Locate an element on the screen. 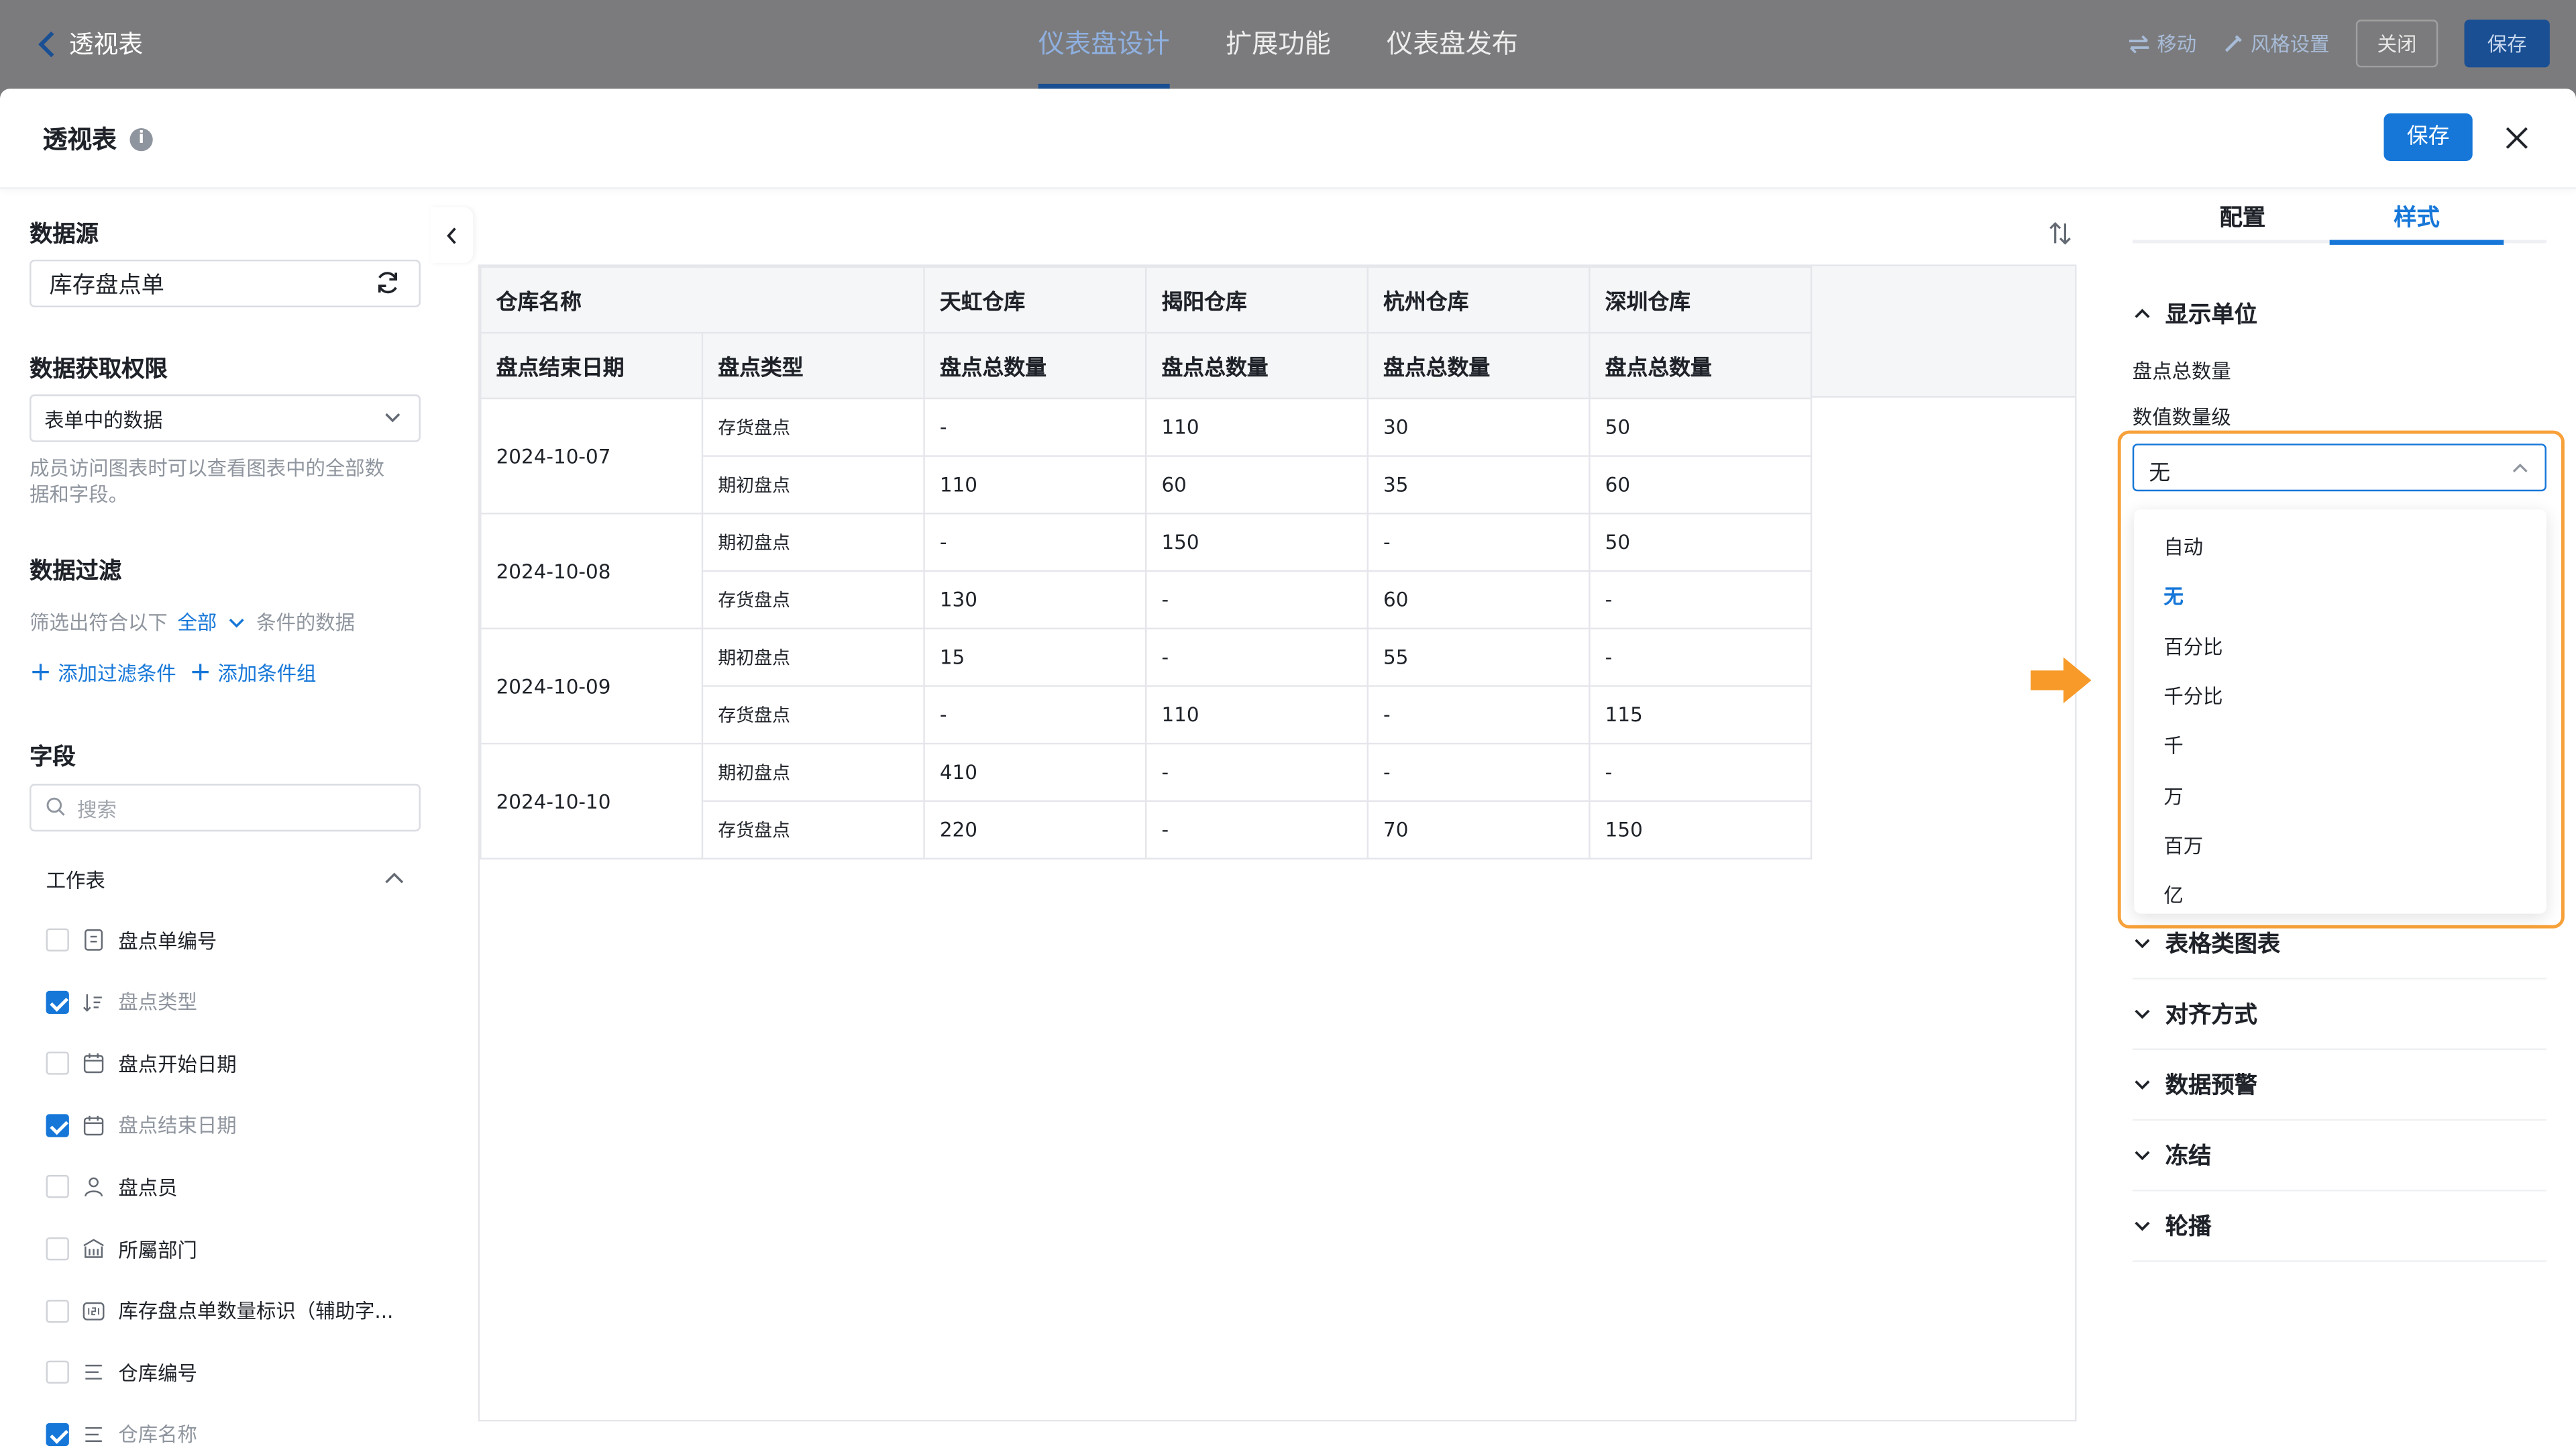  field-item: 盘点类型 is located at coordinates (121, 1001).